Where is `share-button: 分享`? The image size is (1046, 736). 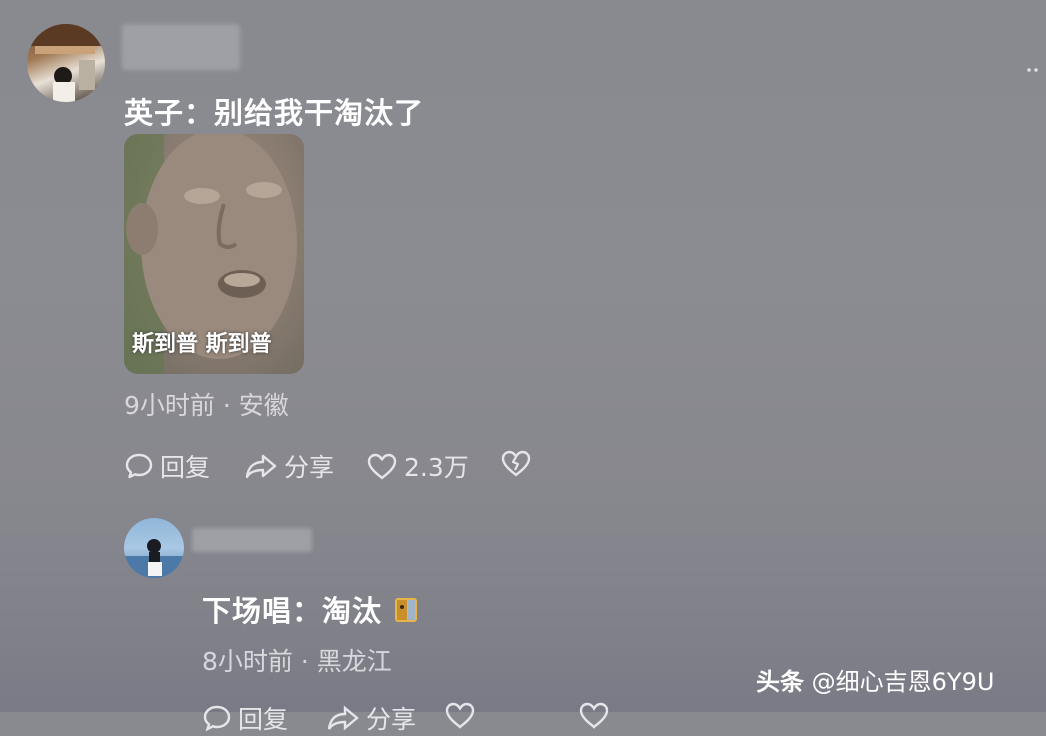
share-button: 分享 is located at coordinates (289, 466).